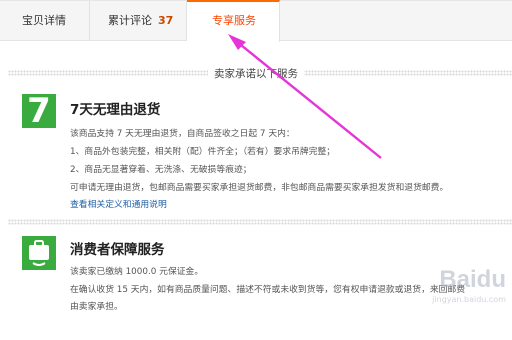 The height and width of the screenshot is (340, 512). I want to click on tab-label-details: 宝贝详情, so click(44, 20).